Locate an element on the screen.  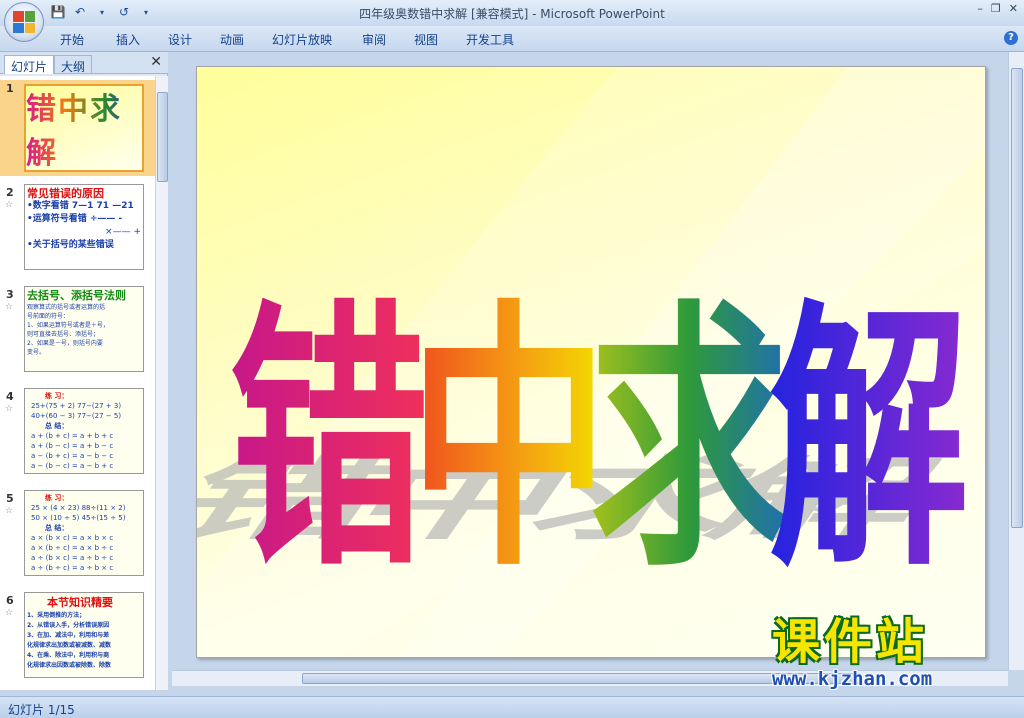
slide-thumbnail: 错中求解 is located at coordinates (84, 128).